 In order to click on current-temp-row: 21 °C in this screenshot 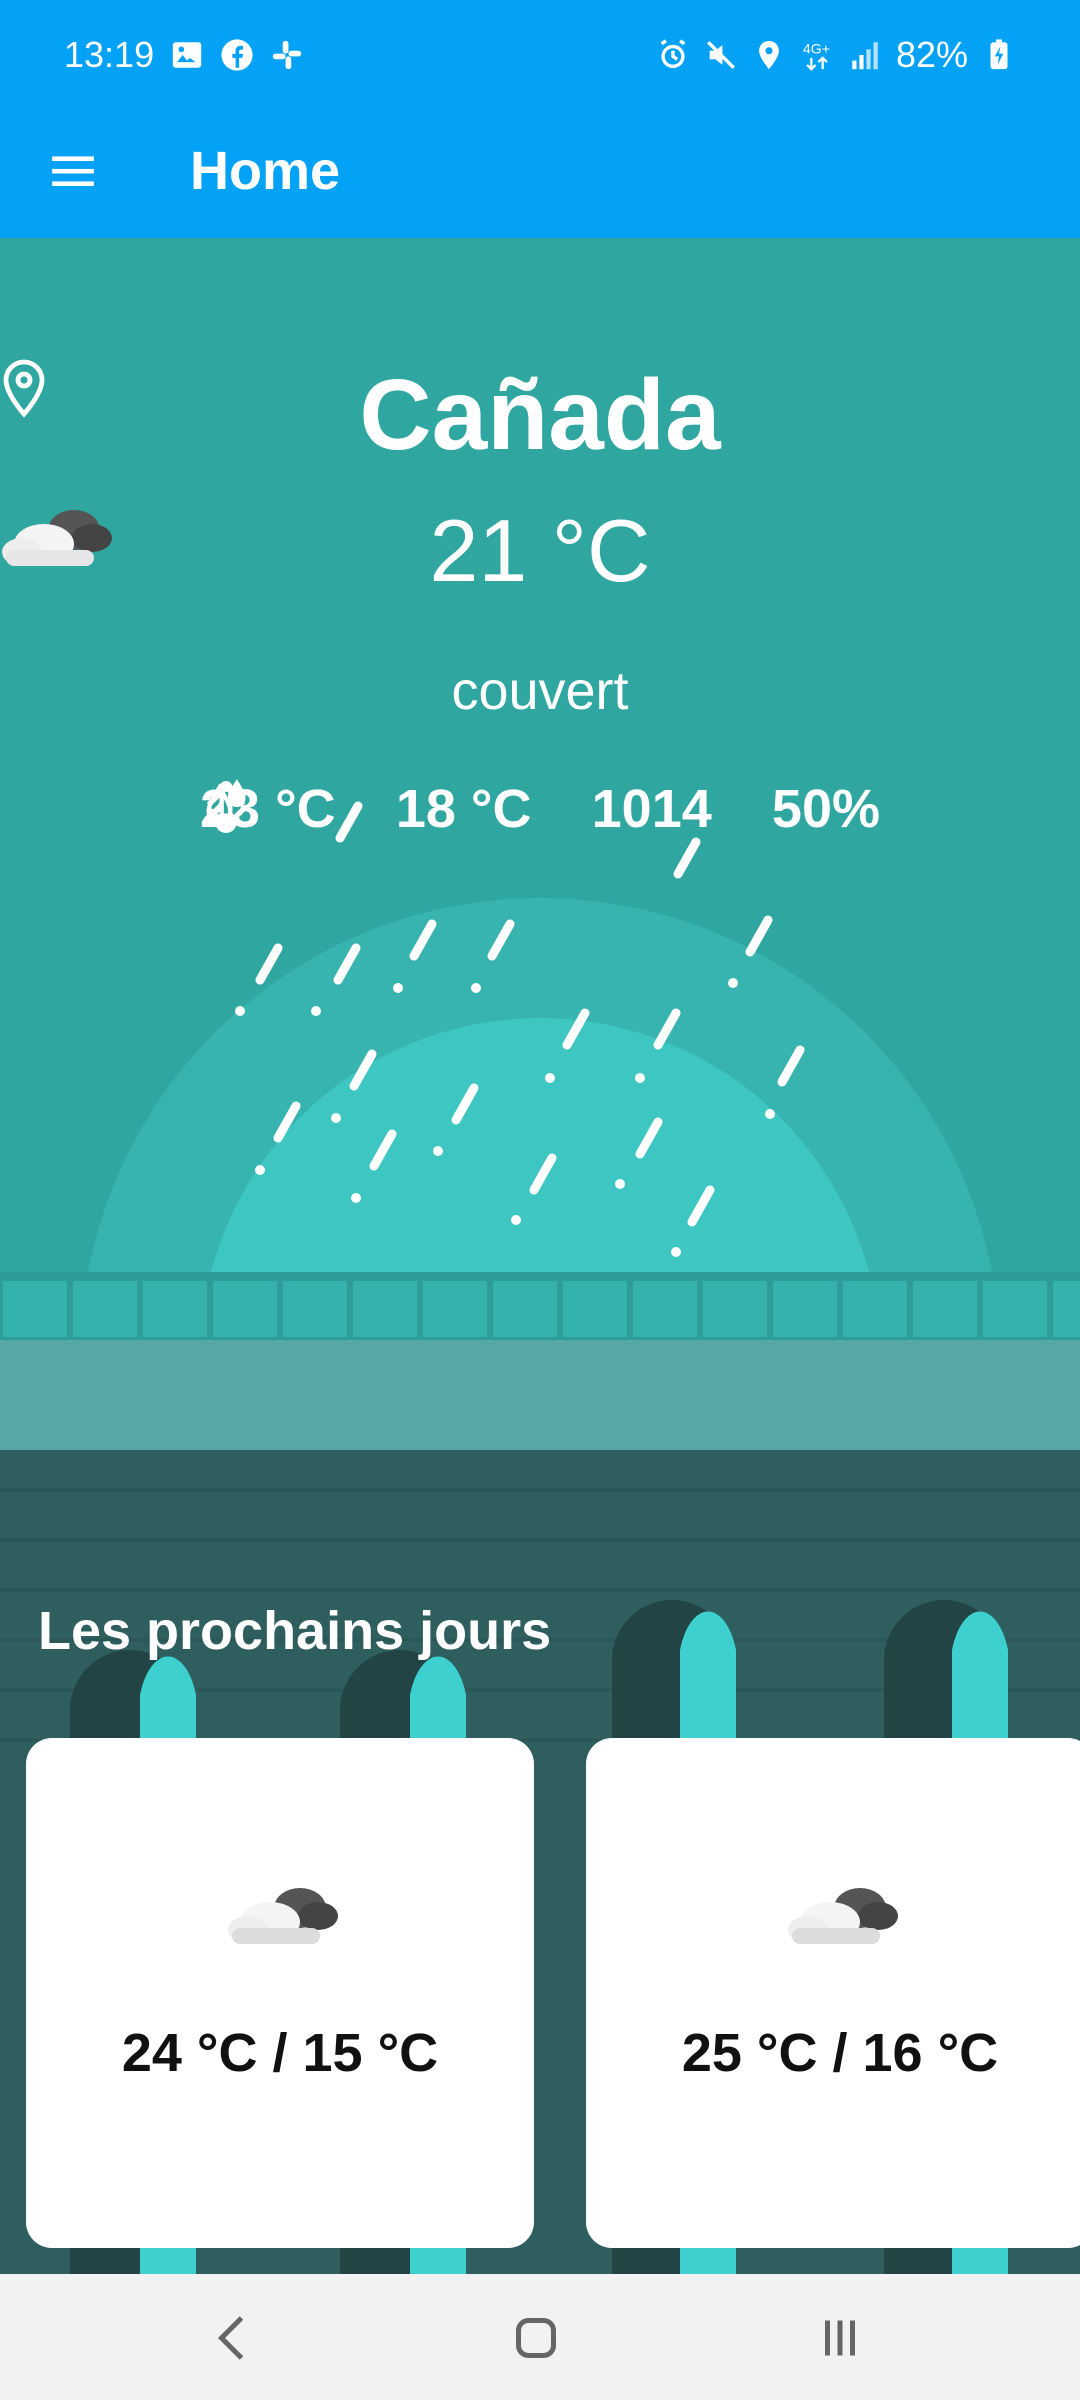, I will do `click(540, 551)`.